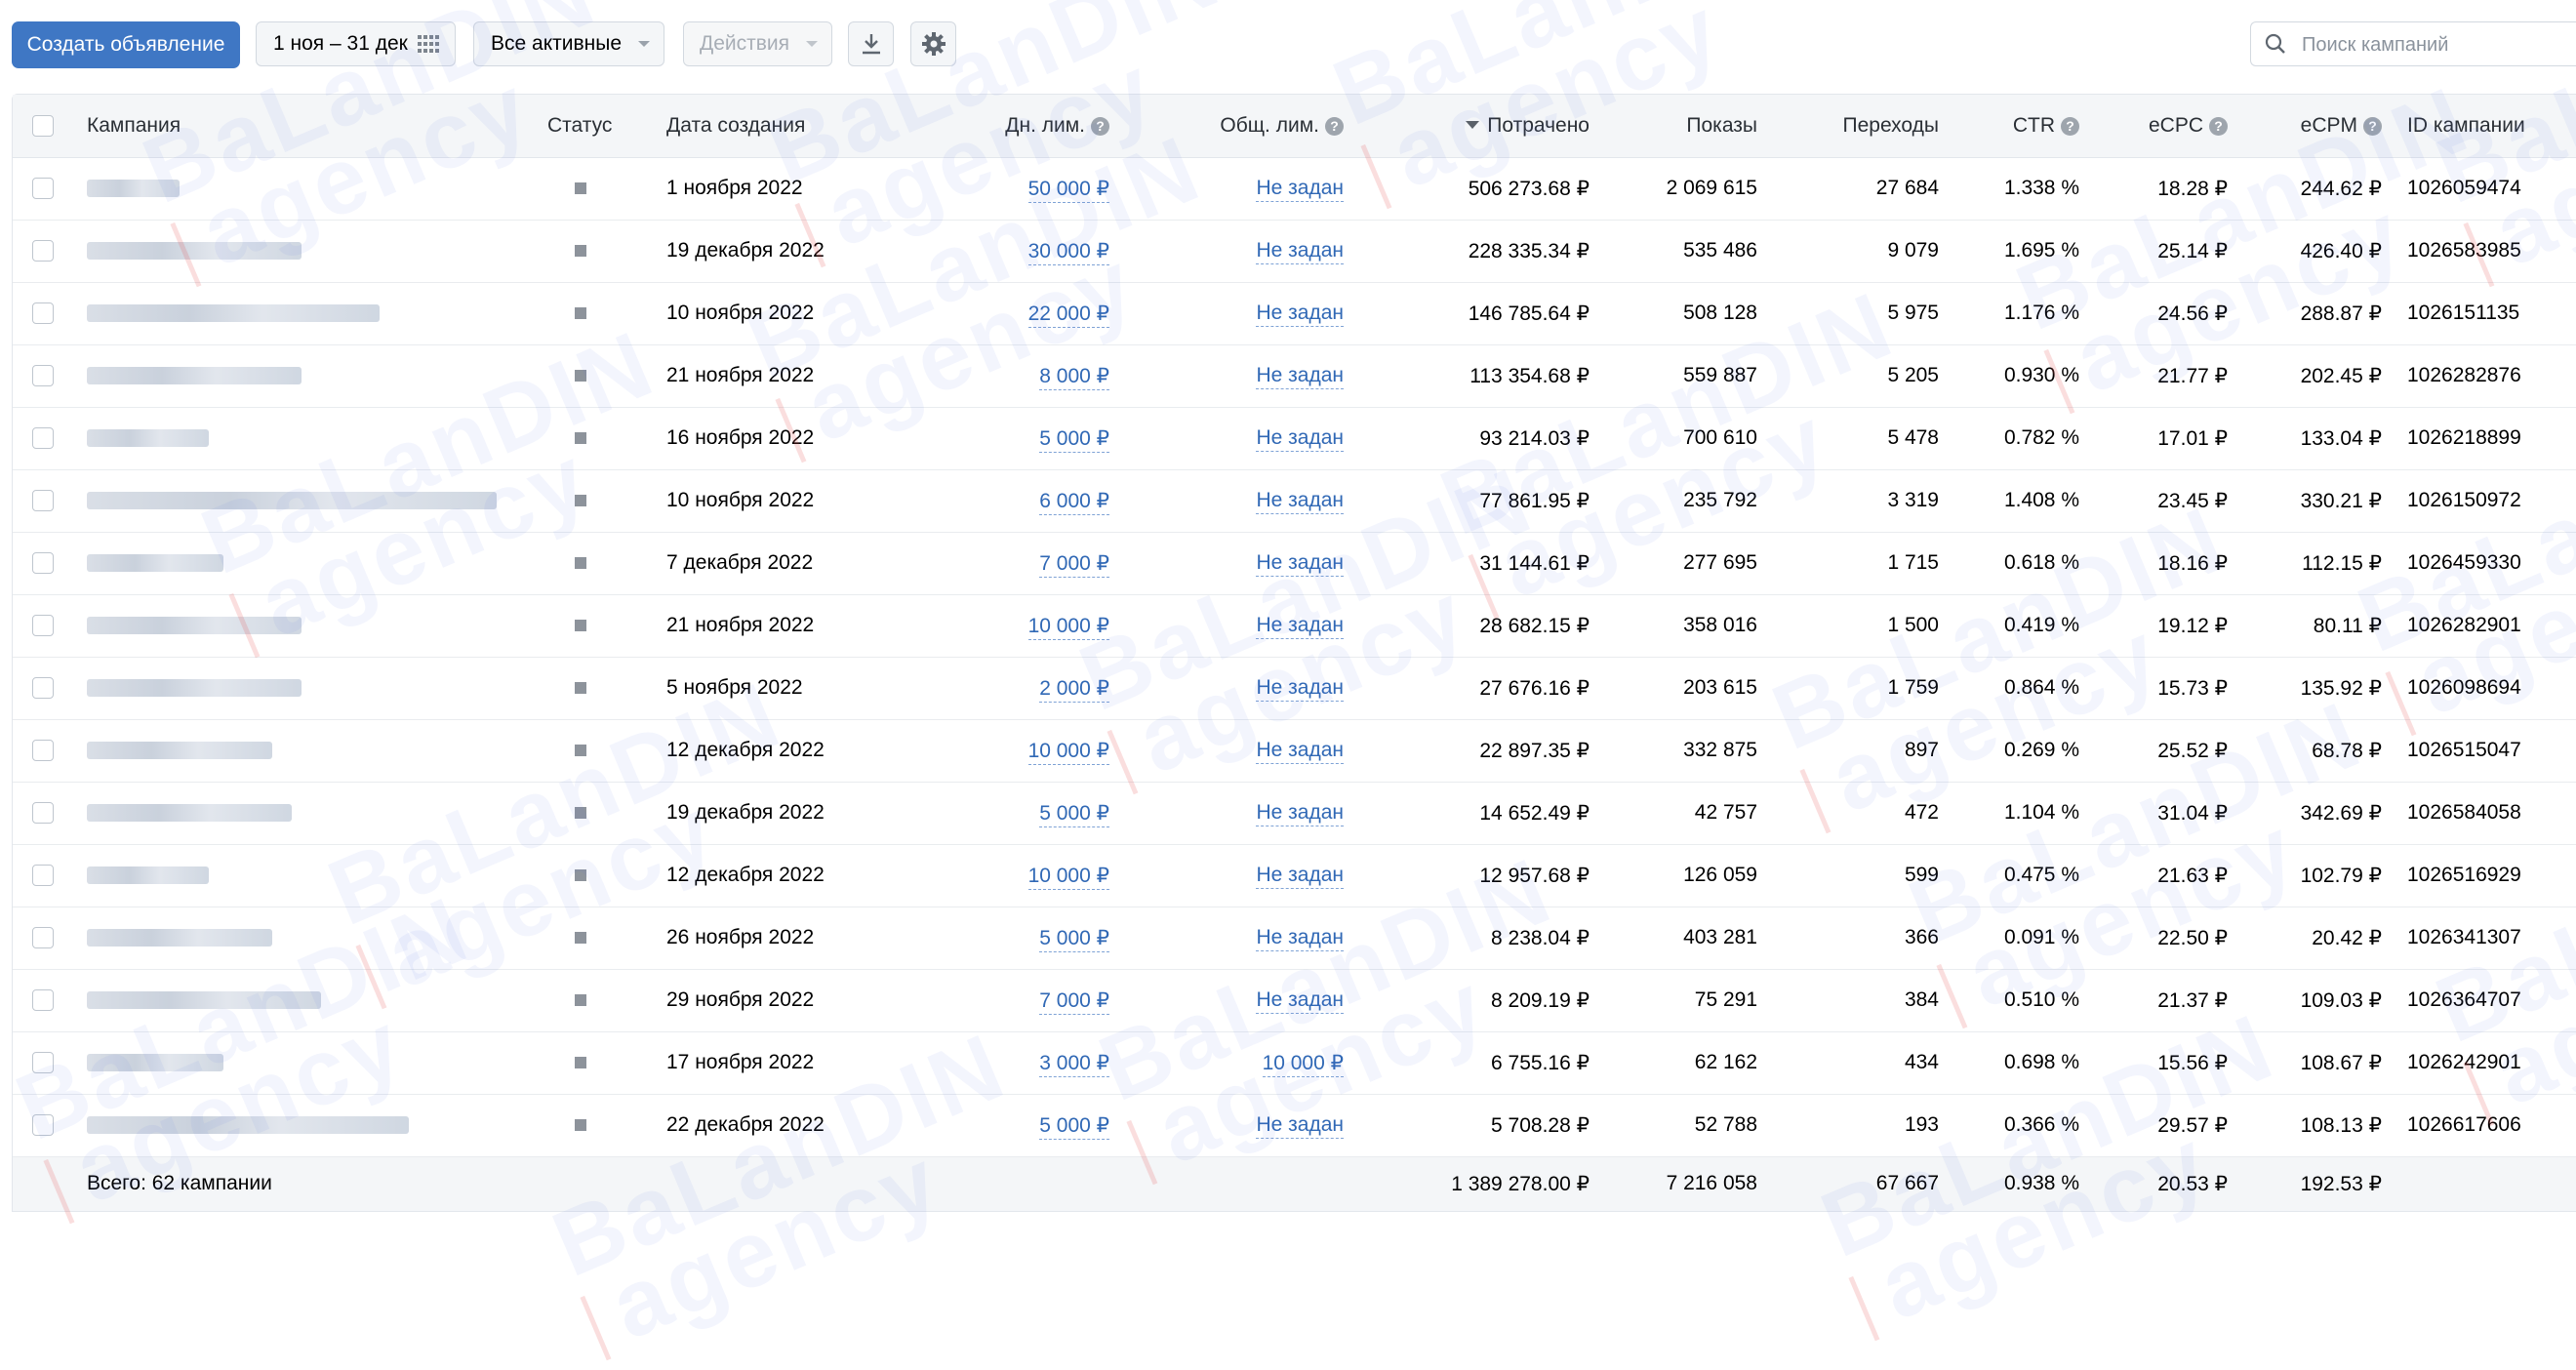 Image resolution: width=2576 pixels, height=1370 pixels. I want to click on daily-limit-link: 30 000 ₽, so click(1000, 251).